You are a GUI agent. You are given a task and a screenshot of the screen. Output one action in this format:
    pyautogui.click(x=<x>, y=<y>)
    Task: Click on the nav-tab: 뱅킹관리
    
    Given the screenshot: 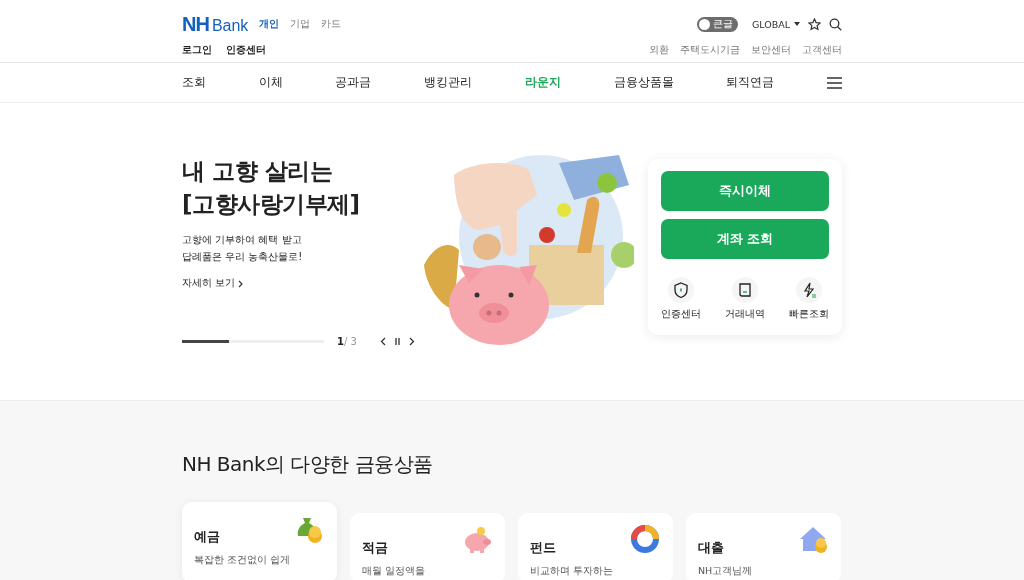 What is the action you would take?
    pyautogui.click(x=448, y=82)
    